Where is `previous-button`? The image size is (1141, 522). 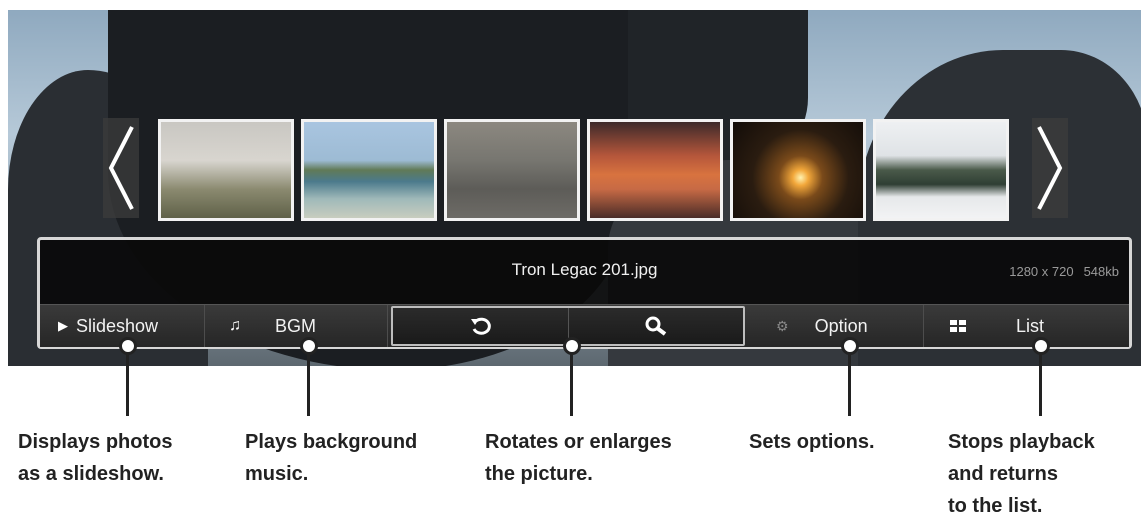 previous-button is located at coordinates (121, 168).